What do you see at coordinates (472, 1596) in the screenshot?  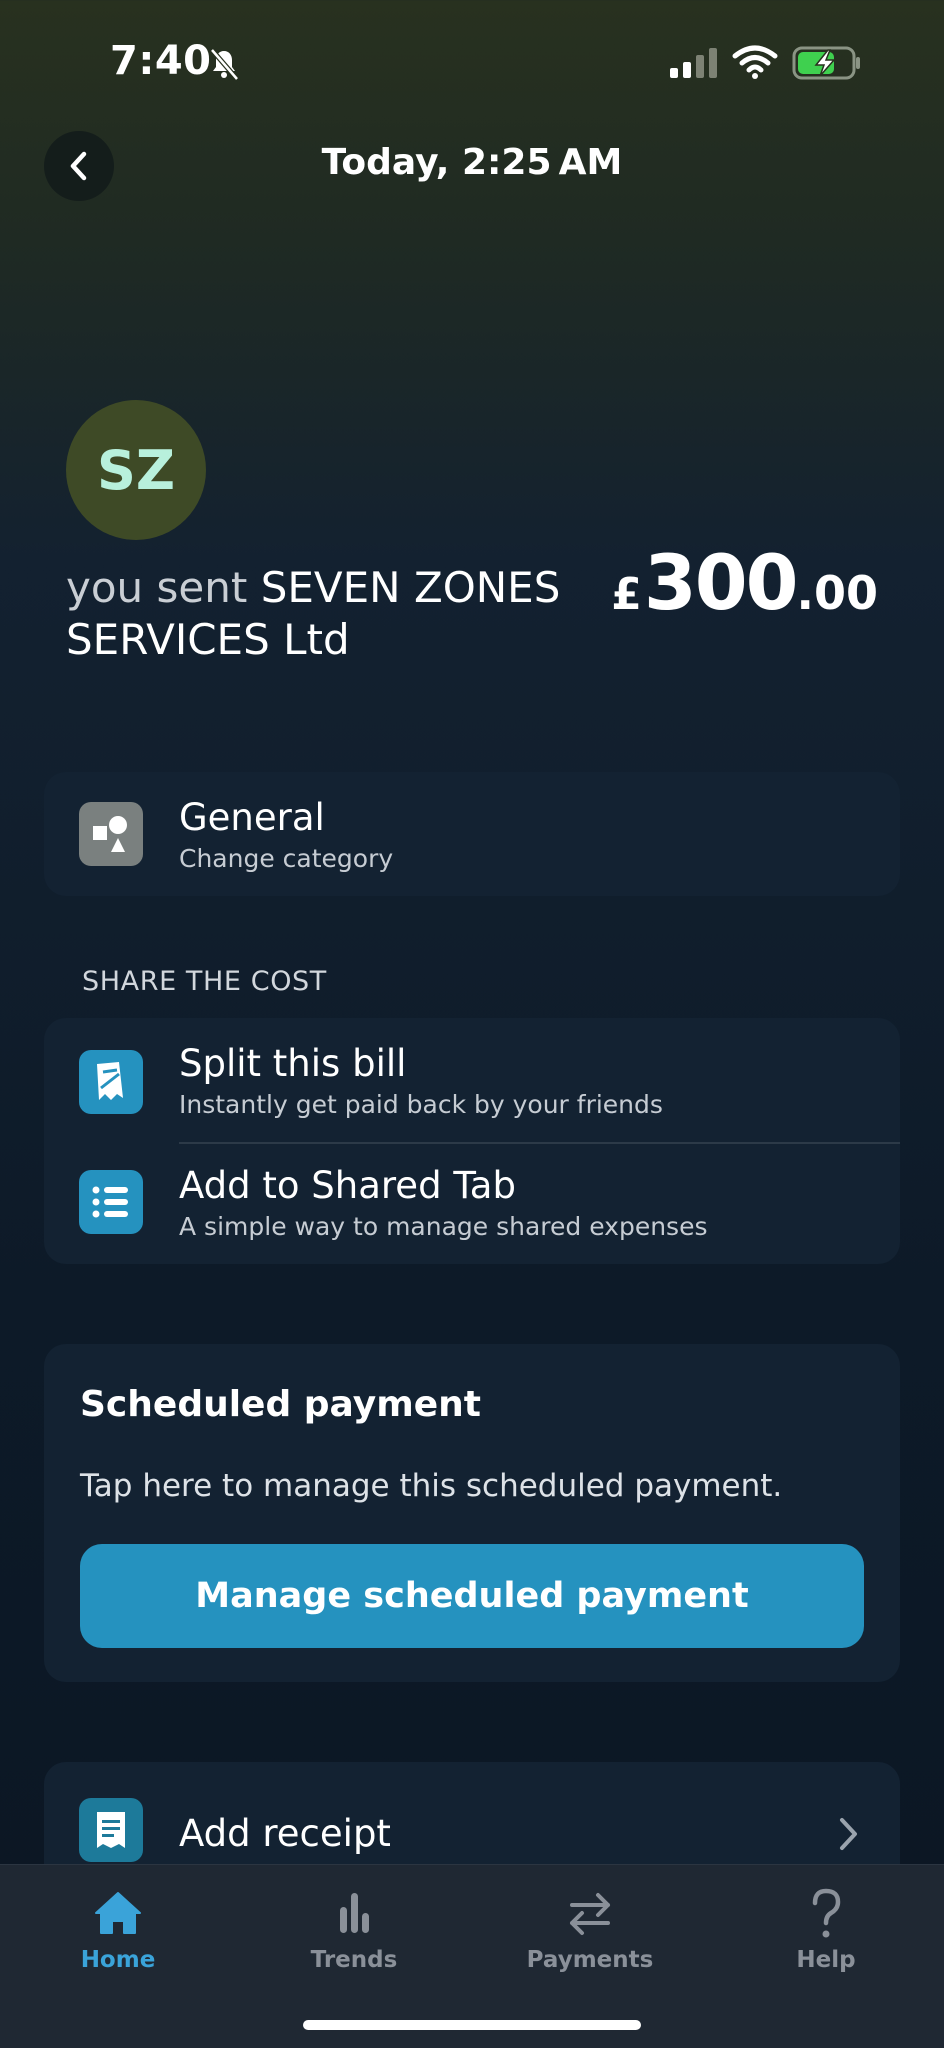 I see `manage-scheduled-payment-button: Manage scheduled payment` at bounding box center [472, 1596].